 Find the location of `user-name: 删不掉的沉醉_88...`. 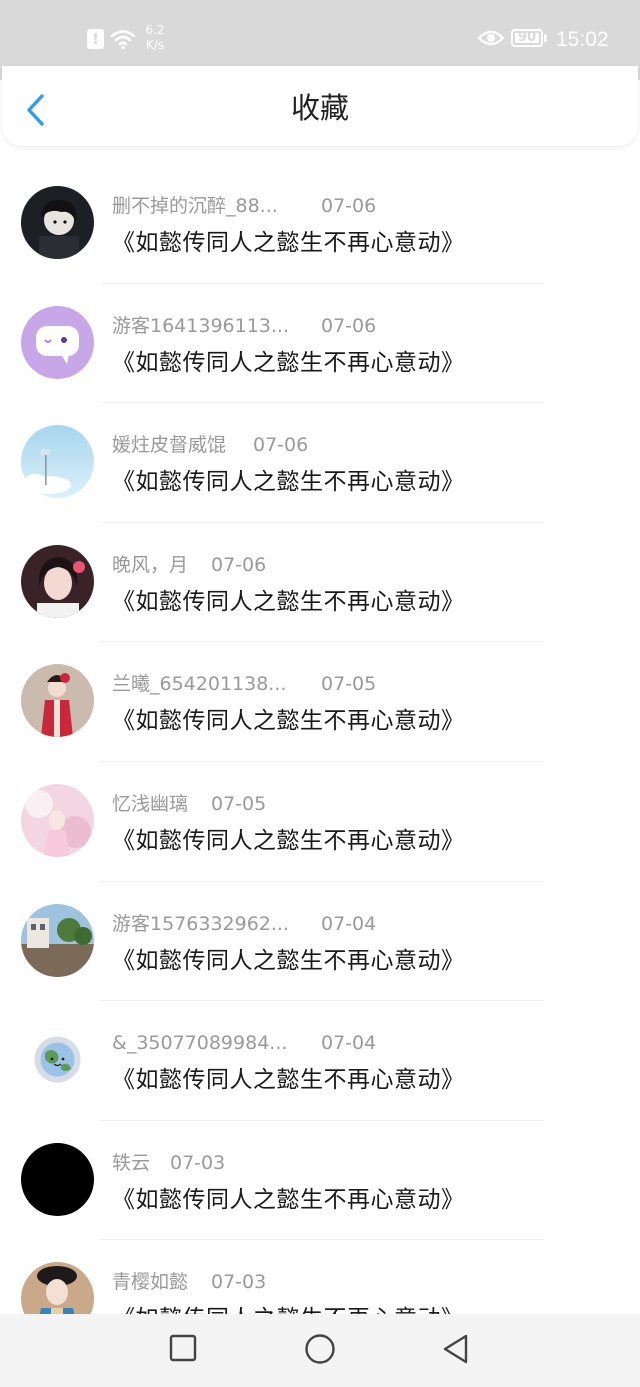

user-name: 删不掉的沉醉_88... is located at coordinates (195, 206).